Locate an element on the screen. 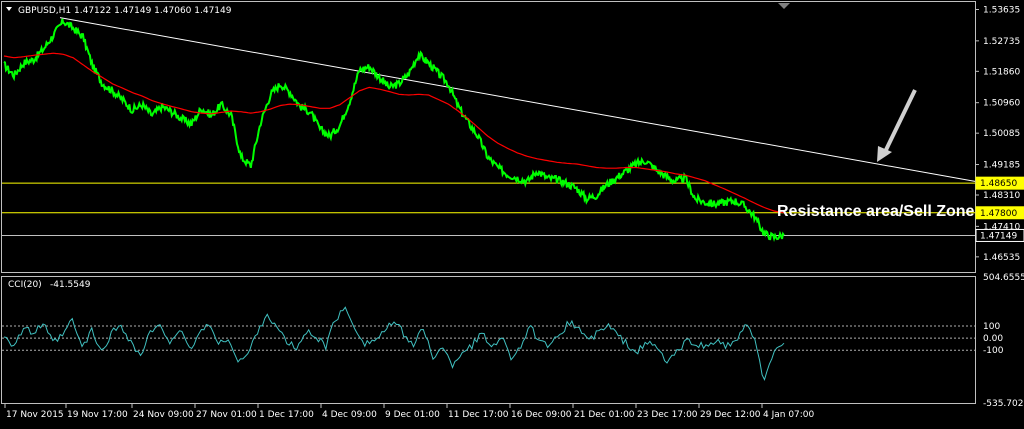  time-tick-label: 11 Dec 17:00 is located at coordinates (478, 415).